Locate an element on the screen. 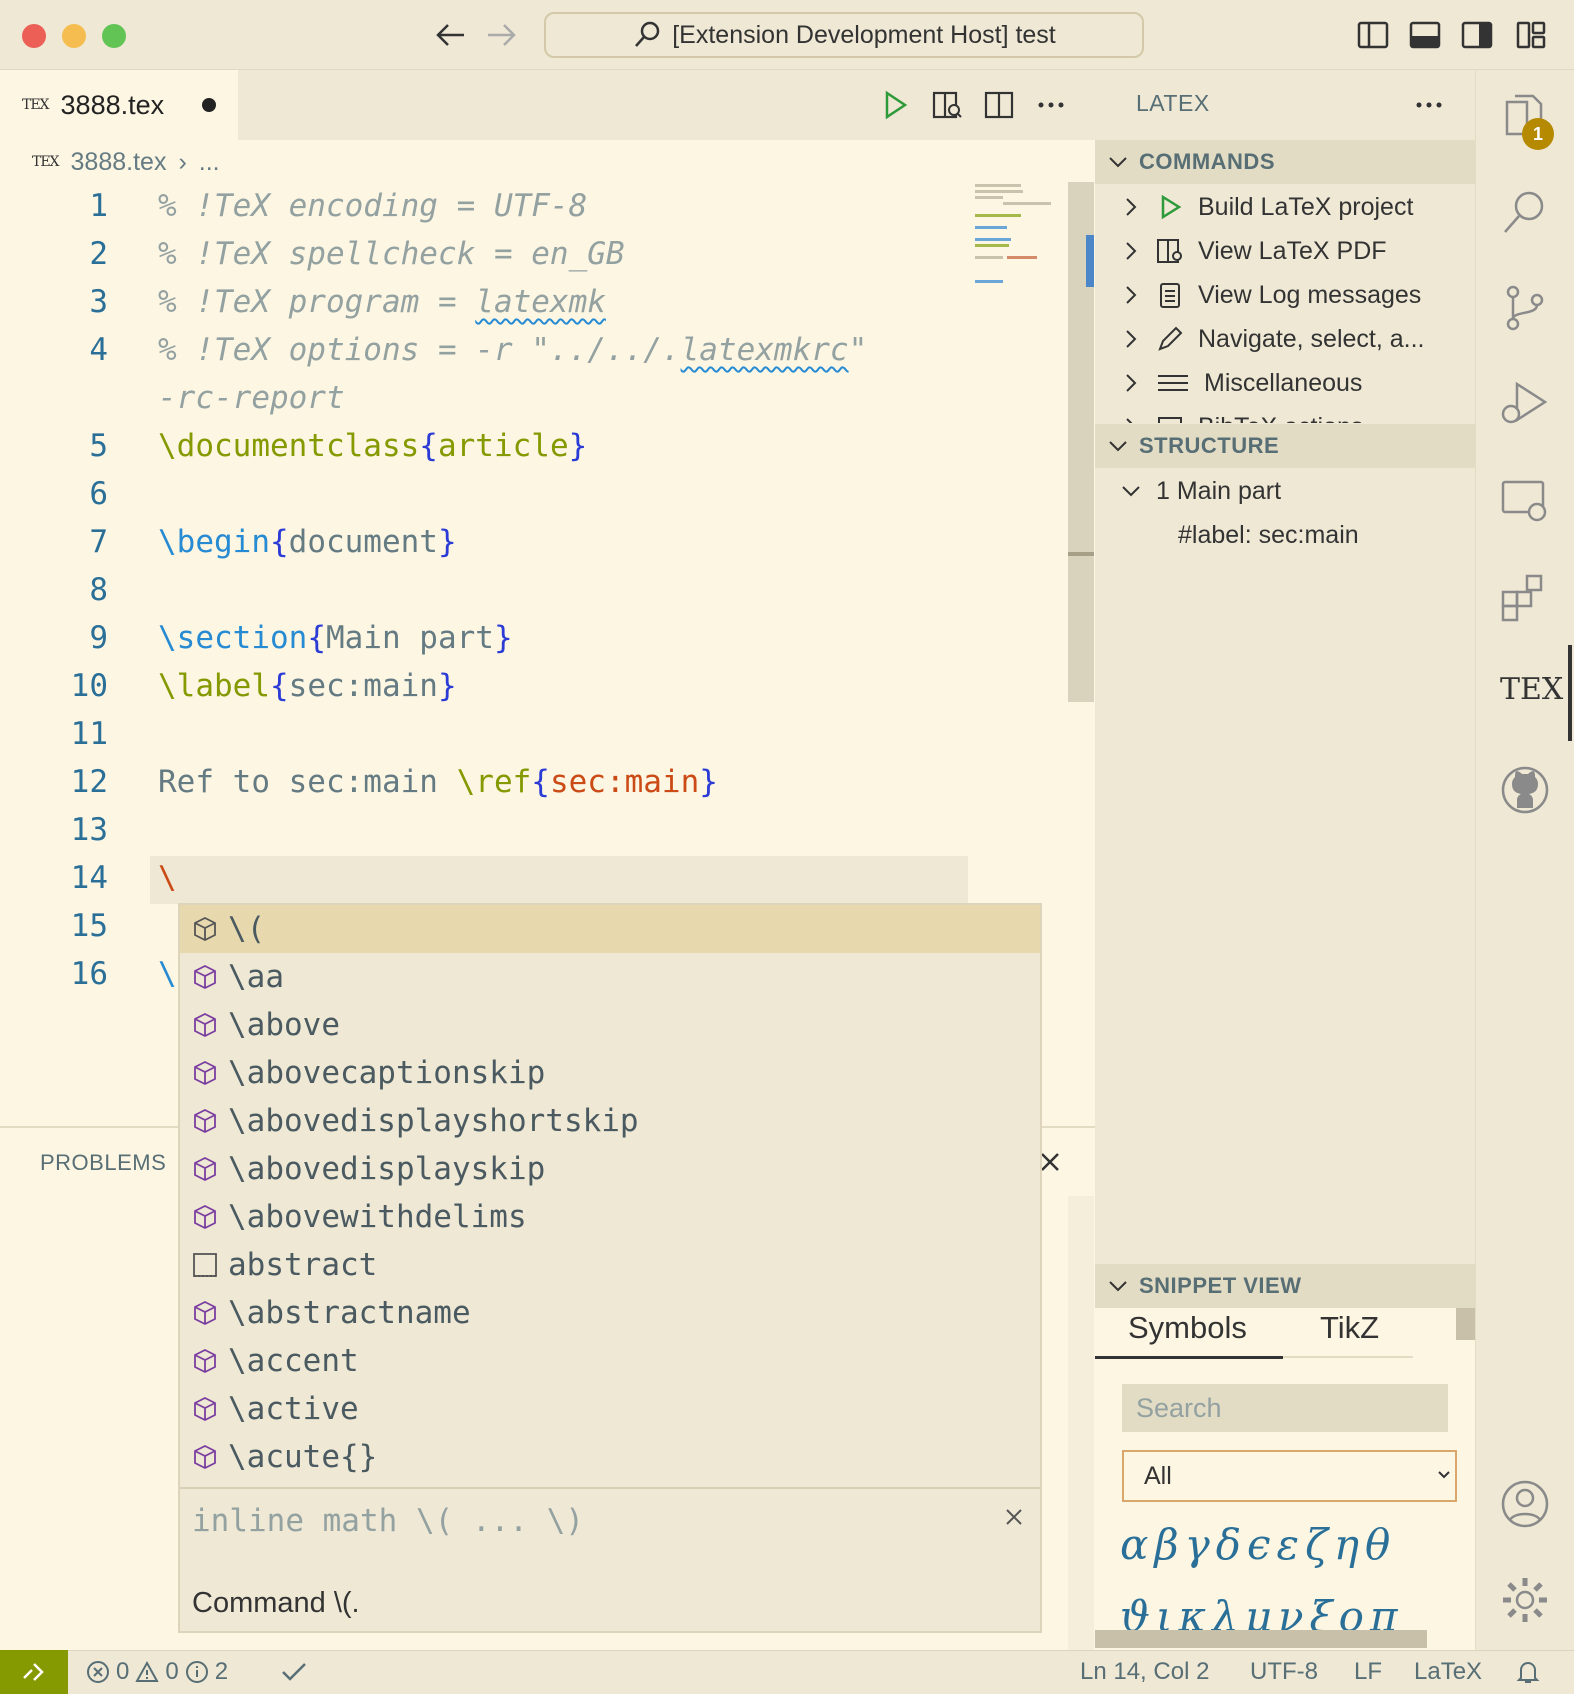  unsaved-dot-icon is located at coordinates (209, 105).